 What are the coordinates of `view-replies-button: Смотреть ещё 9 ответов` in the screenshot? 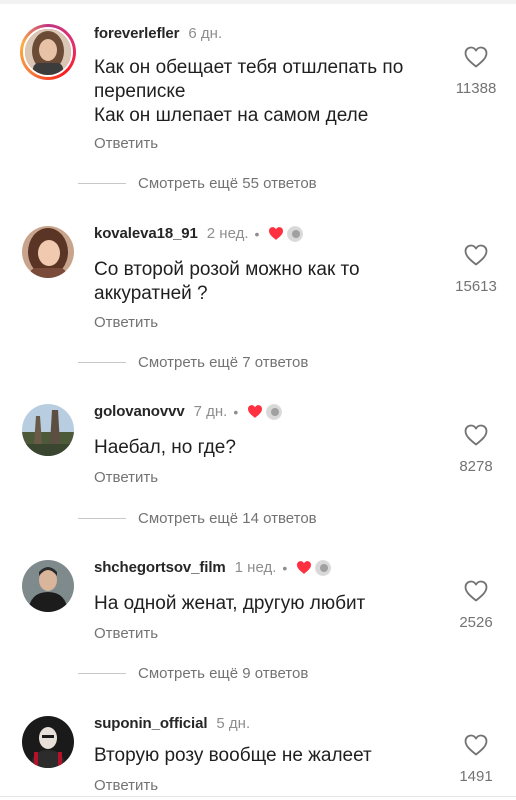 It's located at (193, 673).